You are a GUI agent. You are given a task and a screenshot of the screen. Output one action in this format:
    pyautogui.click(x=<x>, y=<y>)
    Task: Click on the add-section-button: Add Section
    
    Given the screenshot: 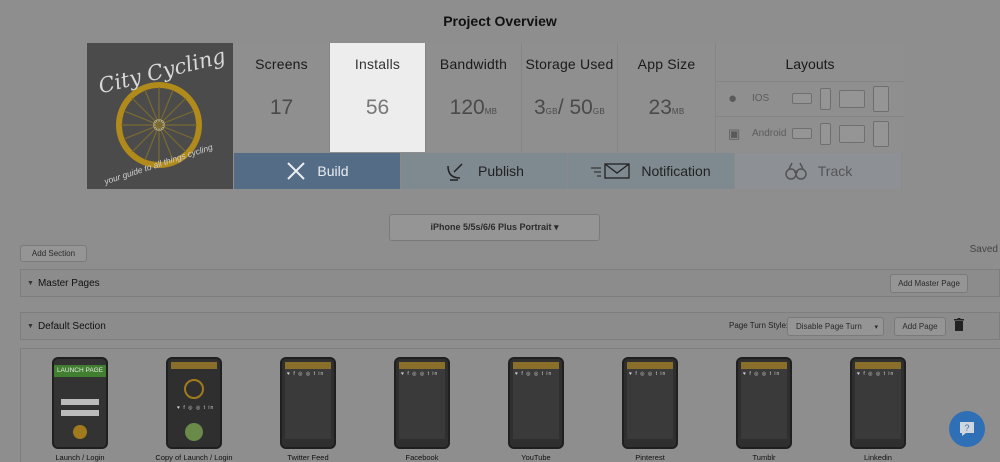 What is the action you would take?
    pyautogui.click(x=53, y=253)
    